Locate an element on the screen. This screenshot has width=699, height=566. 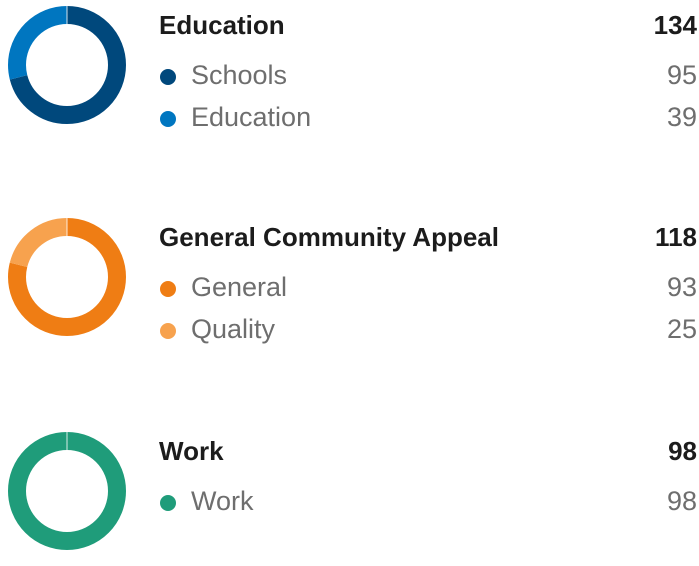
legend-value: 25 is located at coordinates (681, 329).